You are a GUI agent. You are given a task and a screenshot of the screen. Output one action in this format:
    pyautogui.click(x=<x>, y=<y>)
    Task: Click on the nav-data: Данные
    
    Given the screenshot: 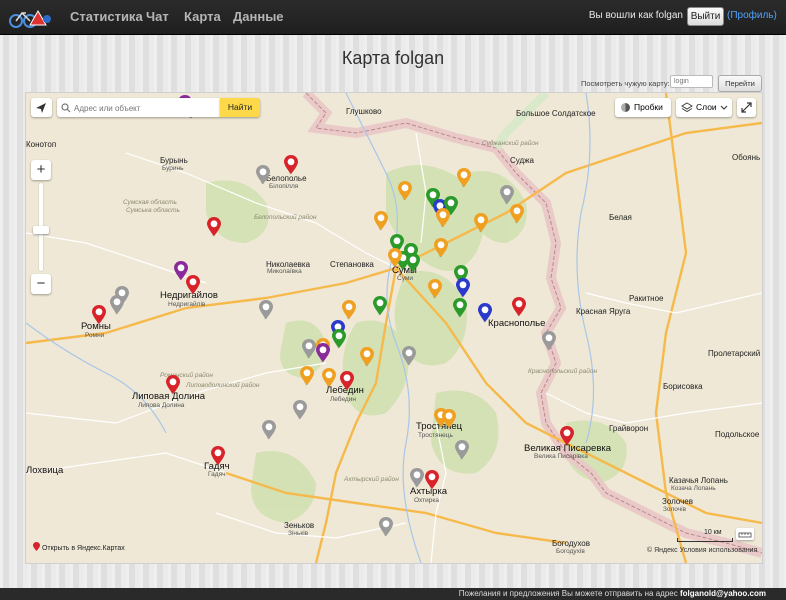 What is the action you would take?
    pyautogui.click(x=258, y=16)
    